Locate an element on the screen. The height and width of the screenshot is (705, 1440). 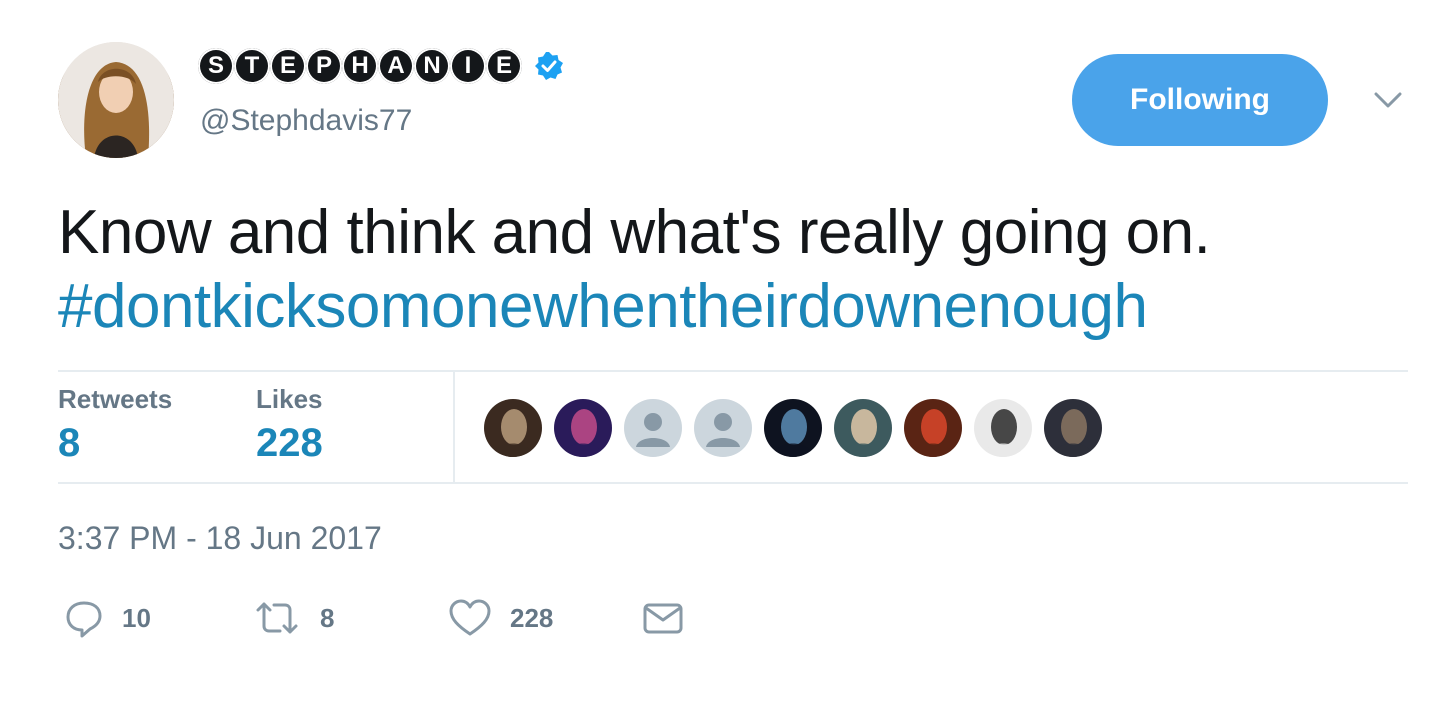
reply-icon is located at coordinates (84, 618).